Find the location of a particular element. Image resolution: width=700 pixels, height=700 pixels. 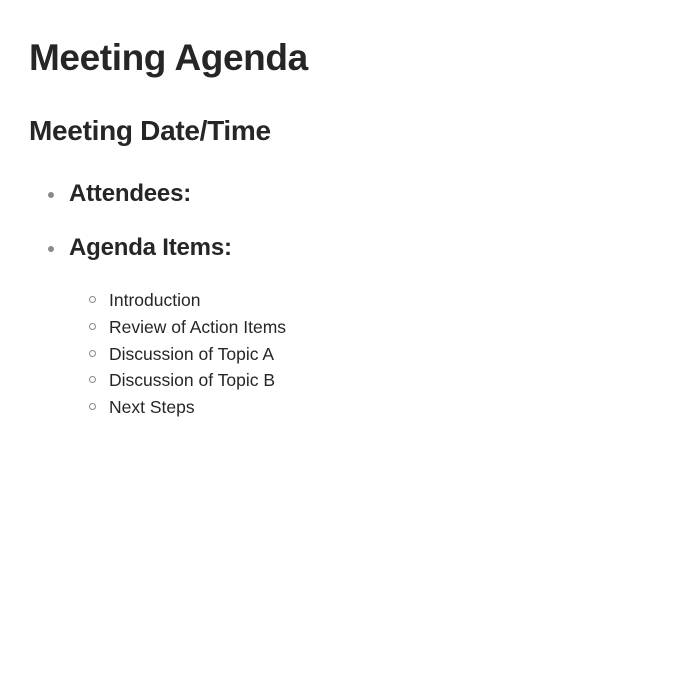

meeting-date-time-heading: Meeting Date/Time is located at coordinates (150, 130).